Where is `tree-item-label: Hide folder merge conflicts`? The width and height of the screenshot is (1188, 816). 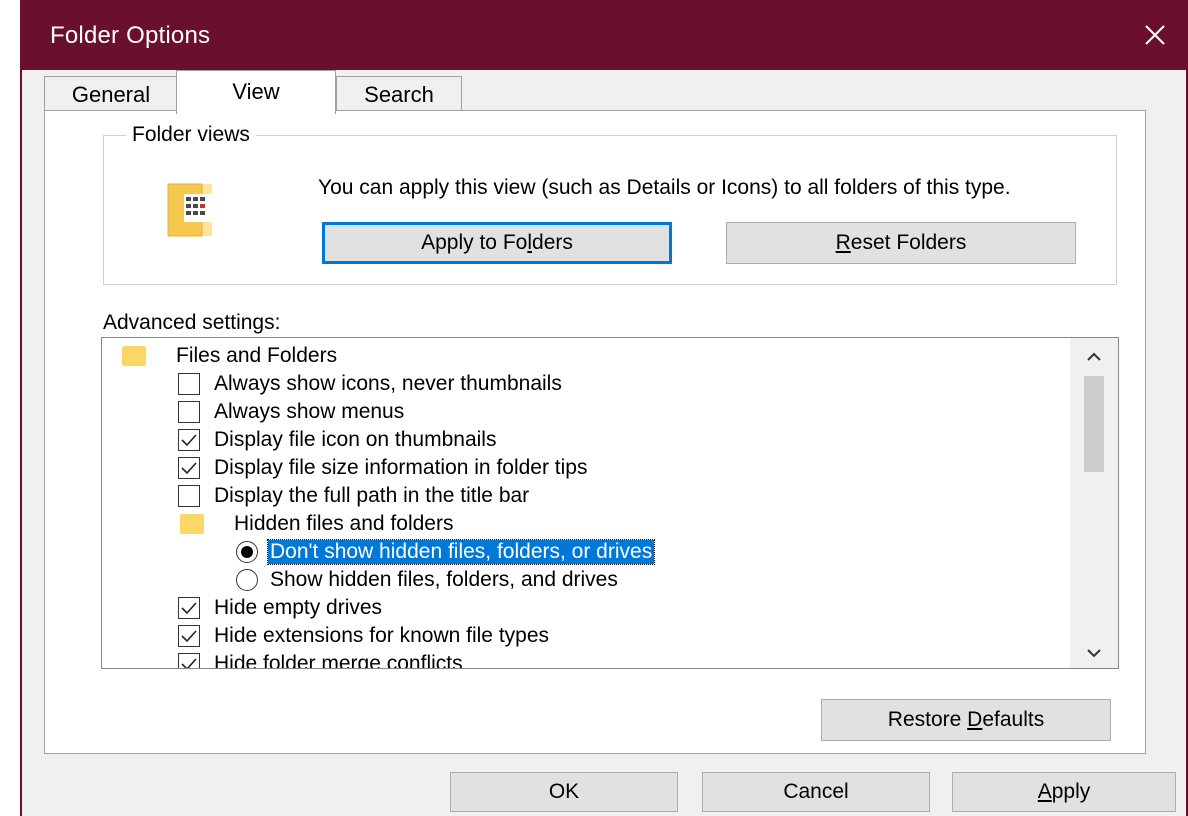 tree-item-label: Hide folder merge conflicts is located at coordinates (338, 660).